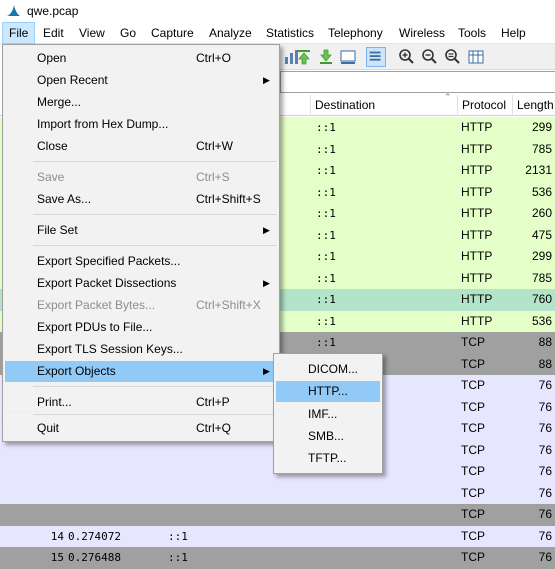 The height and width of the screenshot is (569, 555). What do you see at coordinates (128, 33) in the screenshot?
I see `menu-go: Go` at bounding box center [128, 33].